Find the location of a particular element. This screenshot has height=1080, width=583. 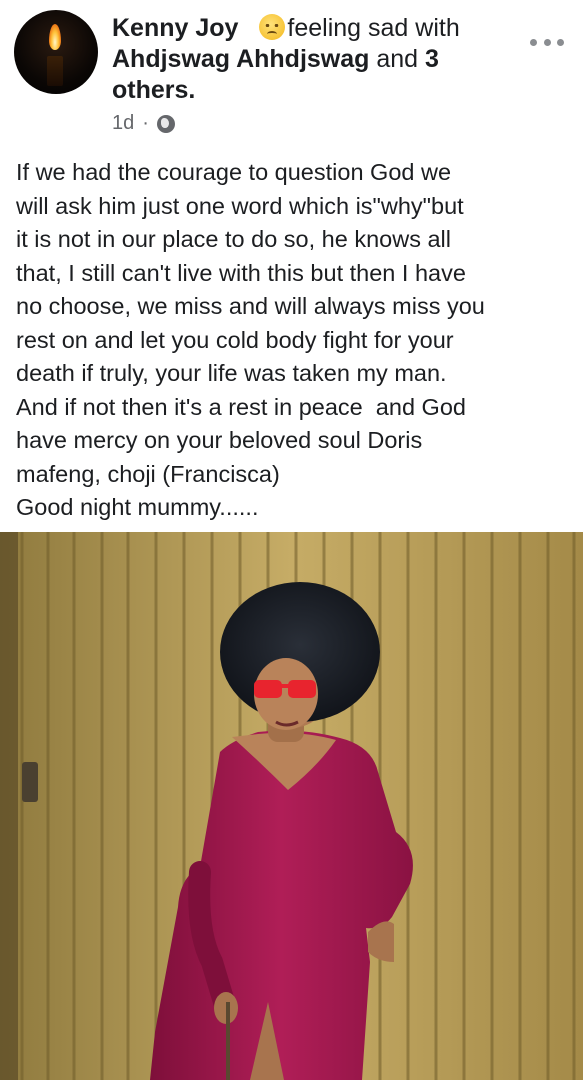

feeling-text: feeling sad with is located at coordinates (373, 28).